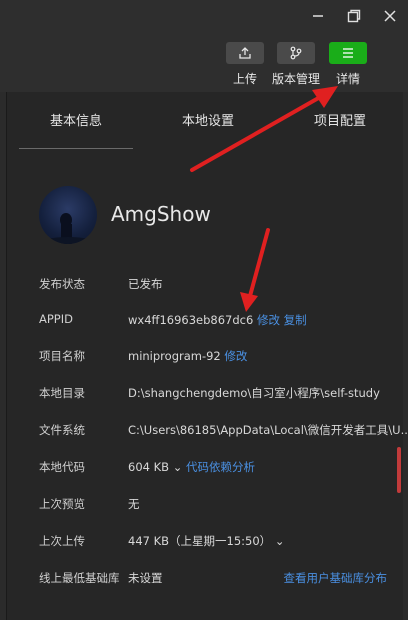 Image resolution: width=408 pixels, height=620 pixels. Describe the element at coordinates (255, 270) in the screenshot. I see `arrow-to-appid-edit` at that location.